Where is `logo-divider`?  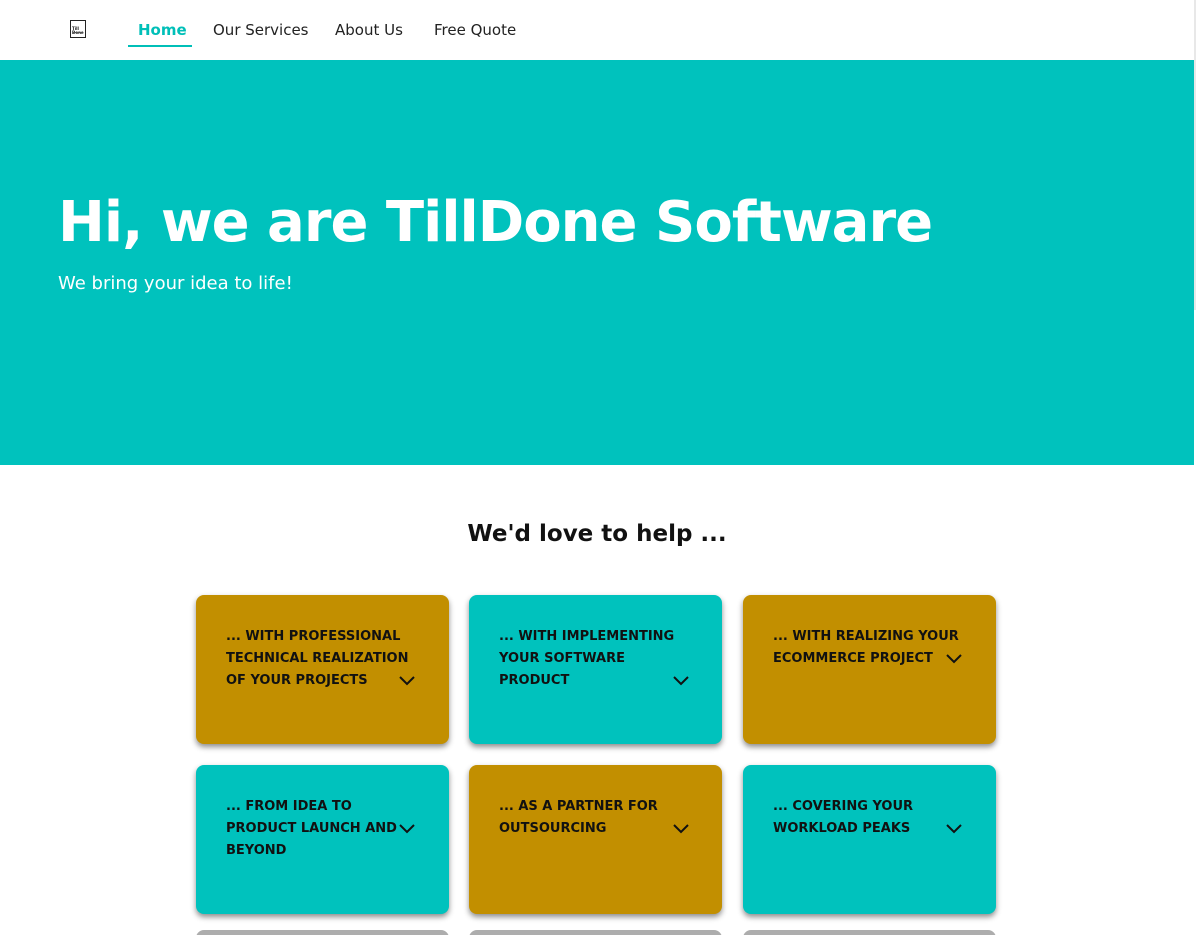
logo-divider is located at coordinates (78, 32).